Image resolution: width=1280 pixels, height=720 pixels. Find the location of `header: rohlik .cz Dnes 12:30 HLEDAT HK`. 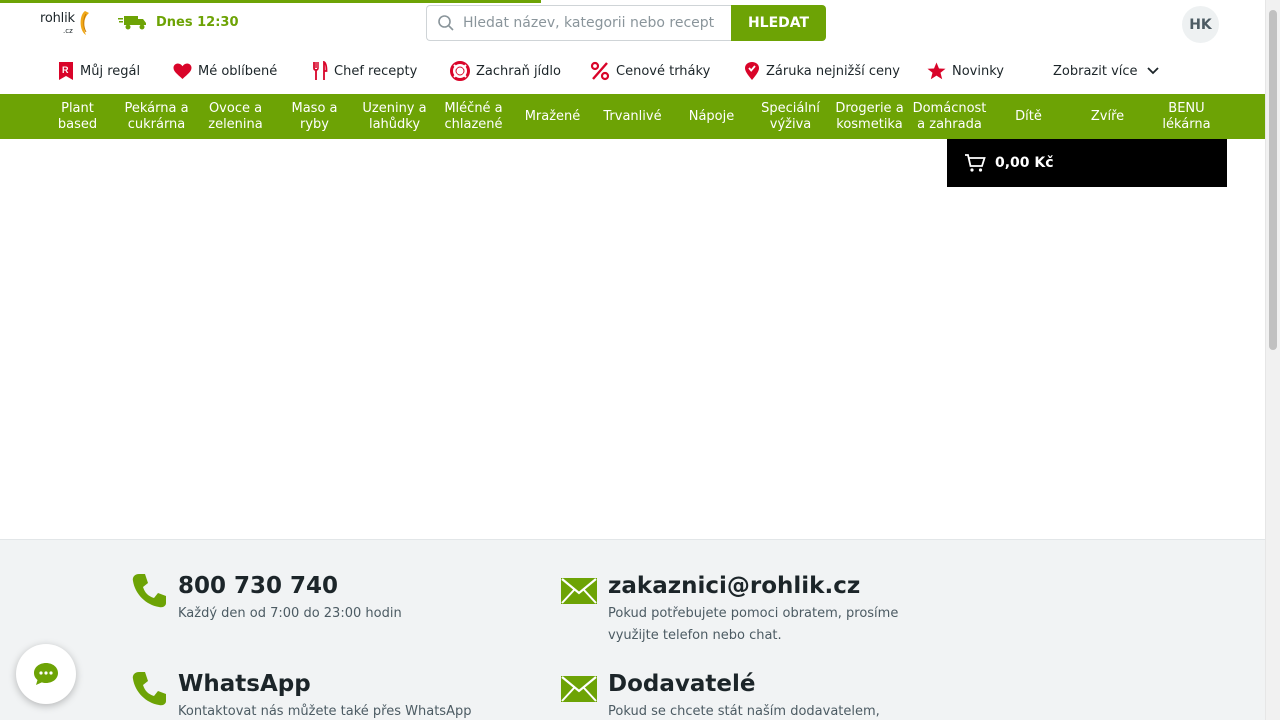

header: rohlik .cz Dnes 12:30 HLEDAT HK is located at coordinates (632, 24).